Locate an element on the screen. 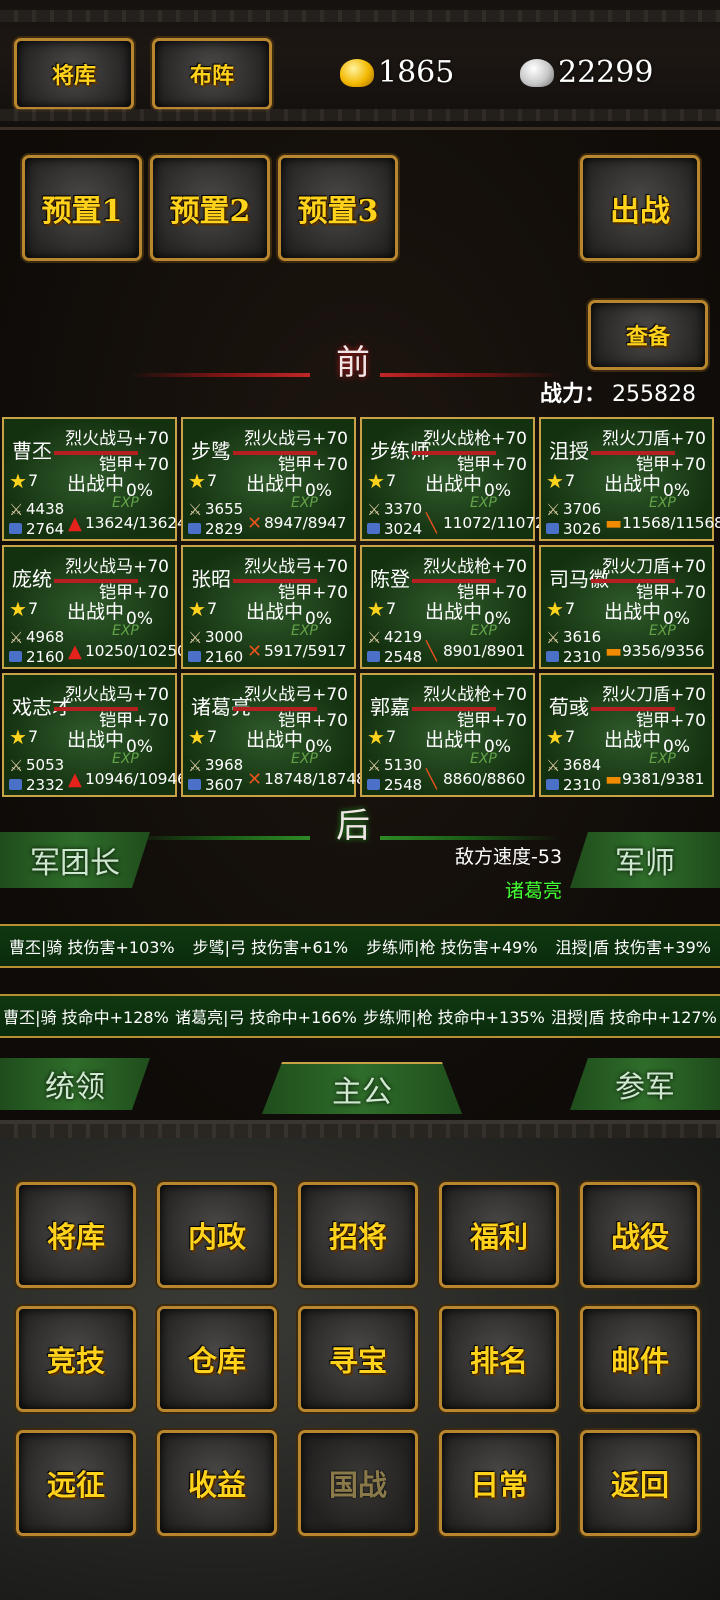 The height and width of the screenshot is (1600, 720). menu-button: 仓库 is located at coordinates (217, 1359).